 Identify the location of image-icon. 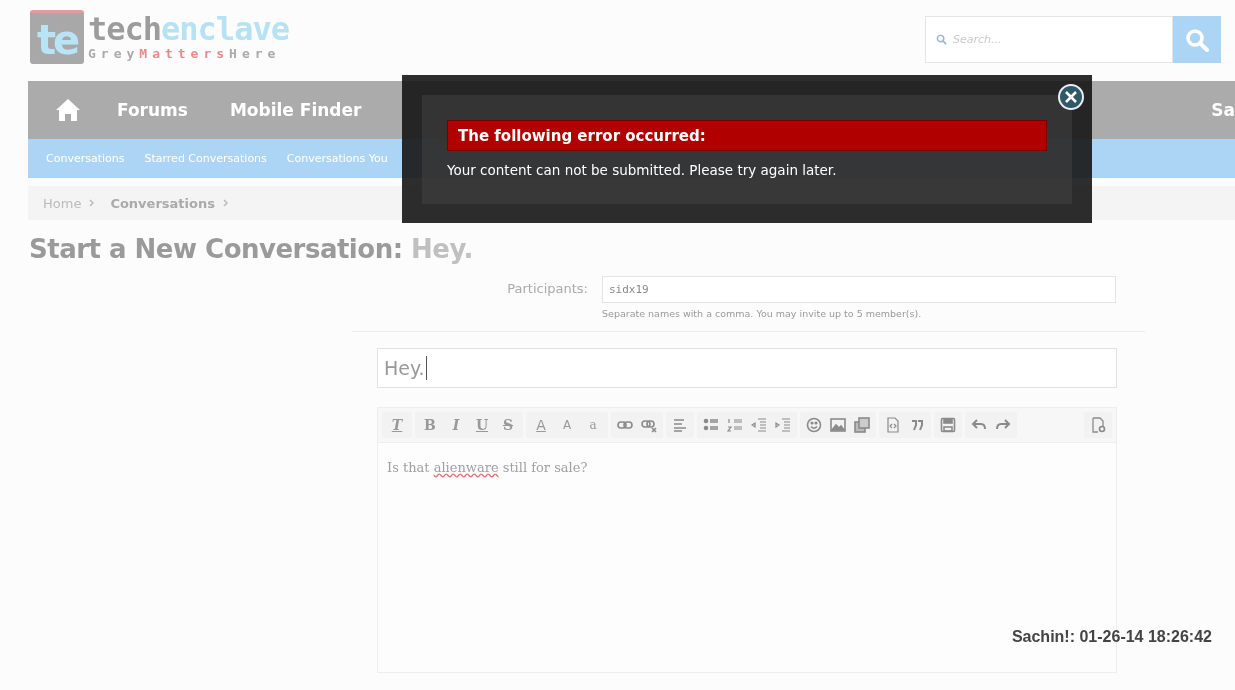
(838, 425).